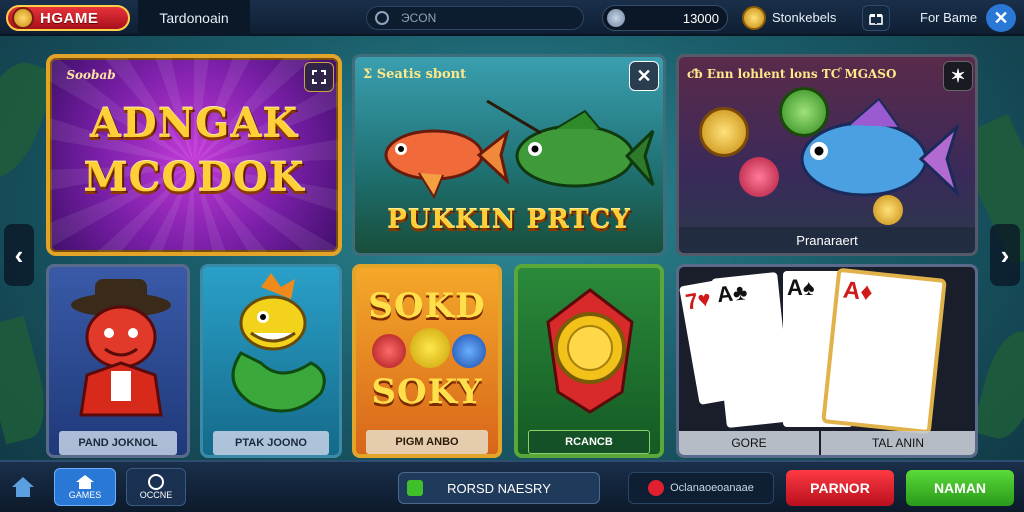 This screenshot has width=1024, height=512. What do you see at coordinates (85, 495) in the screenshot?
I see `games-tab-label: GAMES` at bounding box center [85, 495].